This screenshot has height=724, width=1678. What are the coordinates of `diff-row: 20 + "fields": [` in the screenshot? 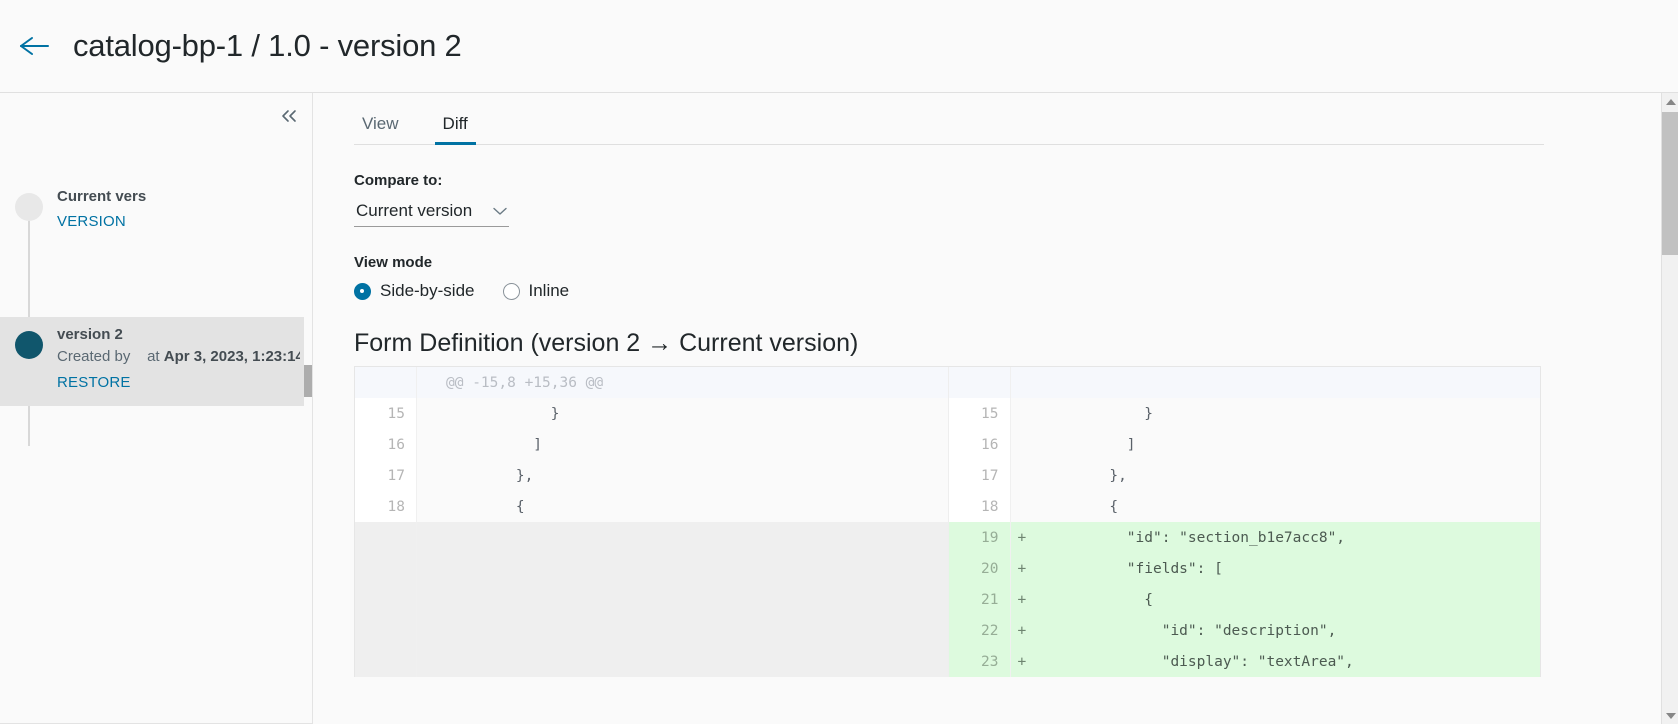 It's located at (947, 568).